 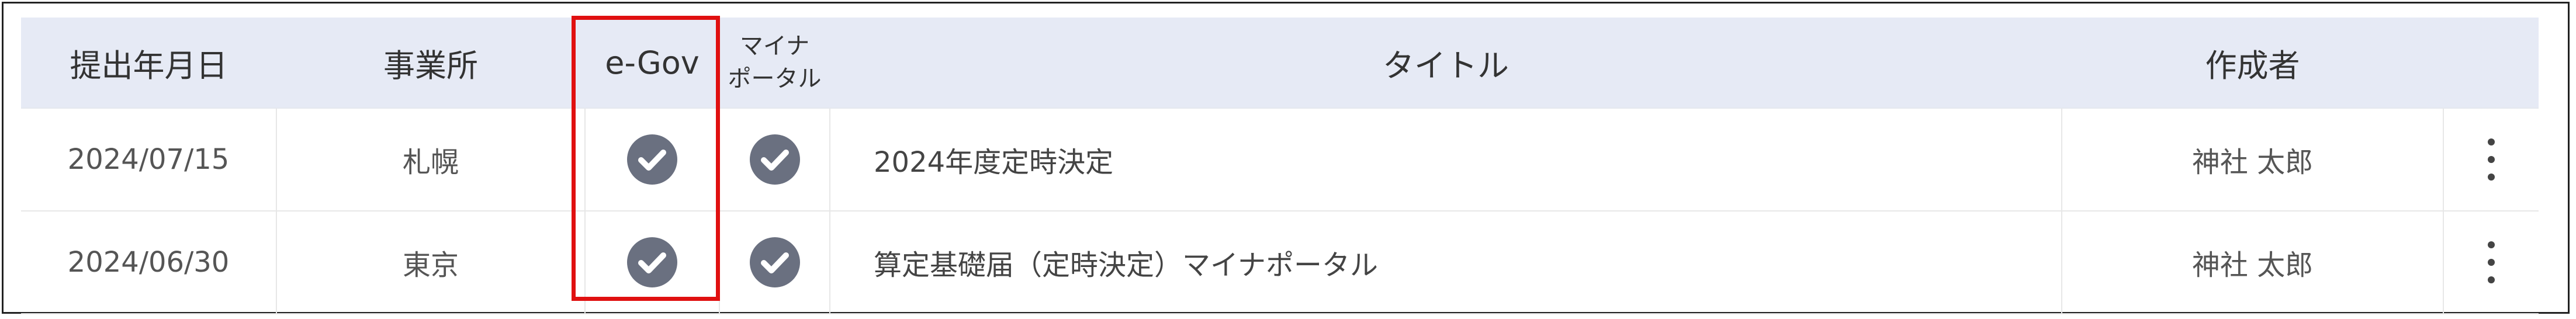 What do you see at coordinates (2491, 64) in the screenshot?
I see `column-header-actions` at bounding box center [2491, 64].